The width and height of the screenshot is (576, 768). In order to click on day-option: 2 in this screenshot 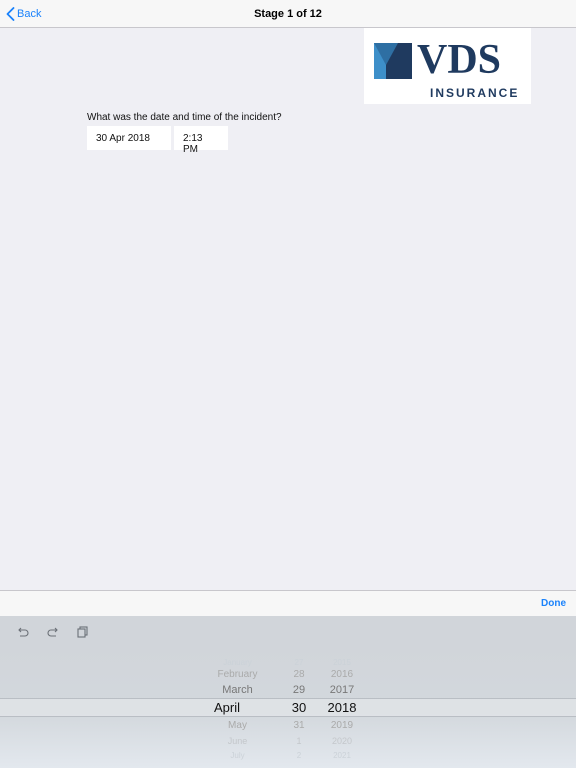, I will do `click(299, 755)`.